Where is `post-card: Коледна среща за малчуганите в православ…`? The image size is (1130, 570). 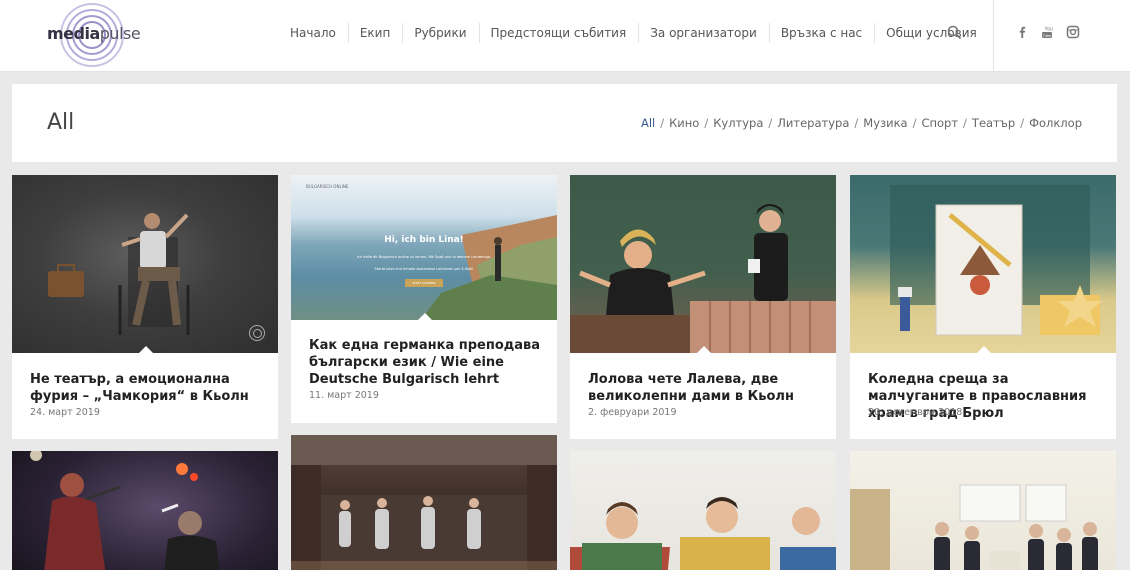
post-card: Коледна среща за малчуганите в православ… is located at coordinates (983, 307).